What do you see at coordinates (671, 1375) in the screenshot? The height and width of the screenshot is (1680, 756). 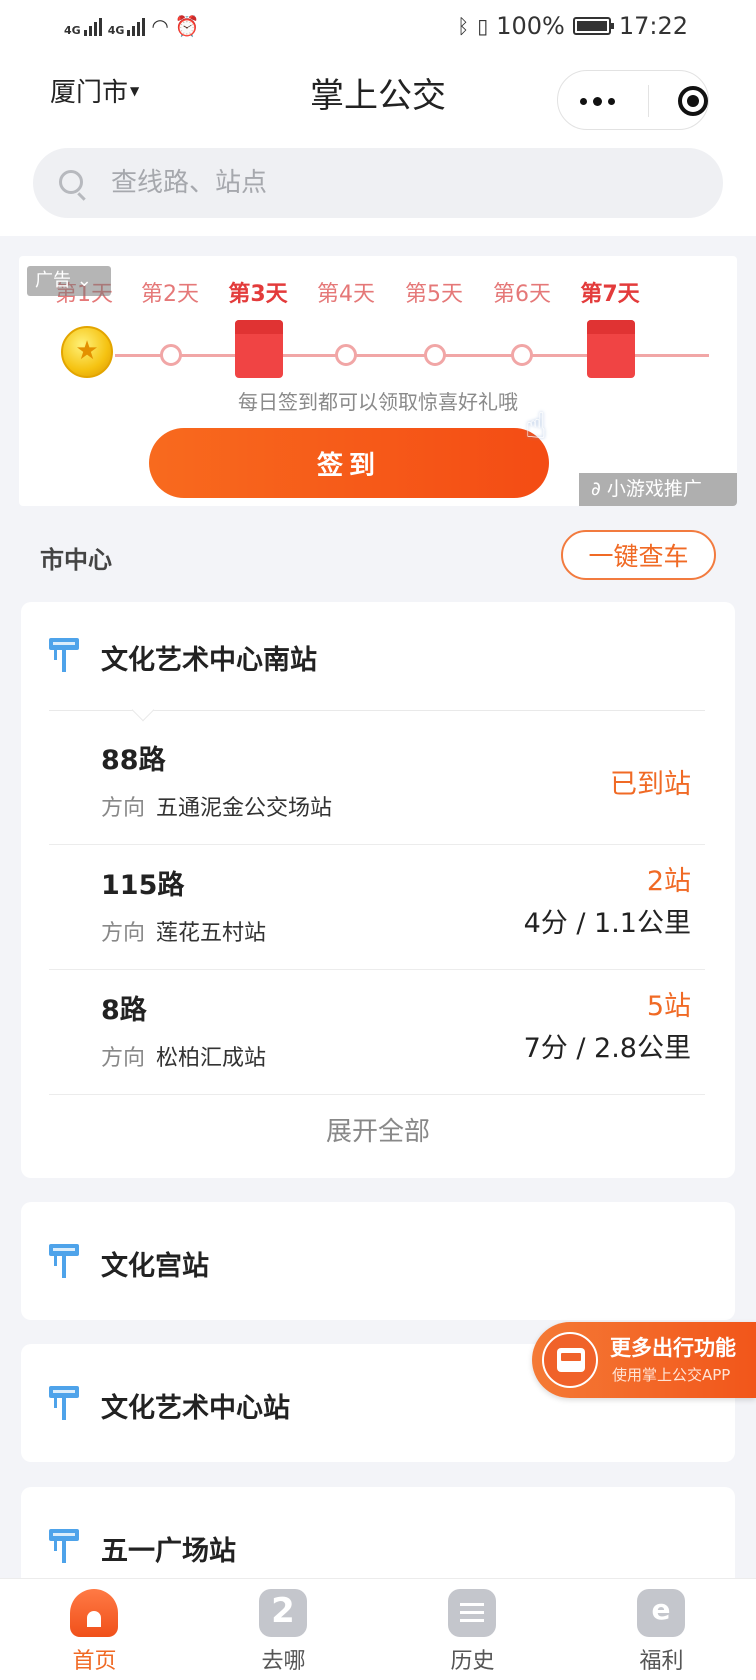 I see `promo-subtitle: 使用掌上公交APP` at bounding box center [671, 1375].